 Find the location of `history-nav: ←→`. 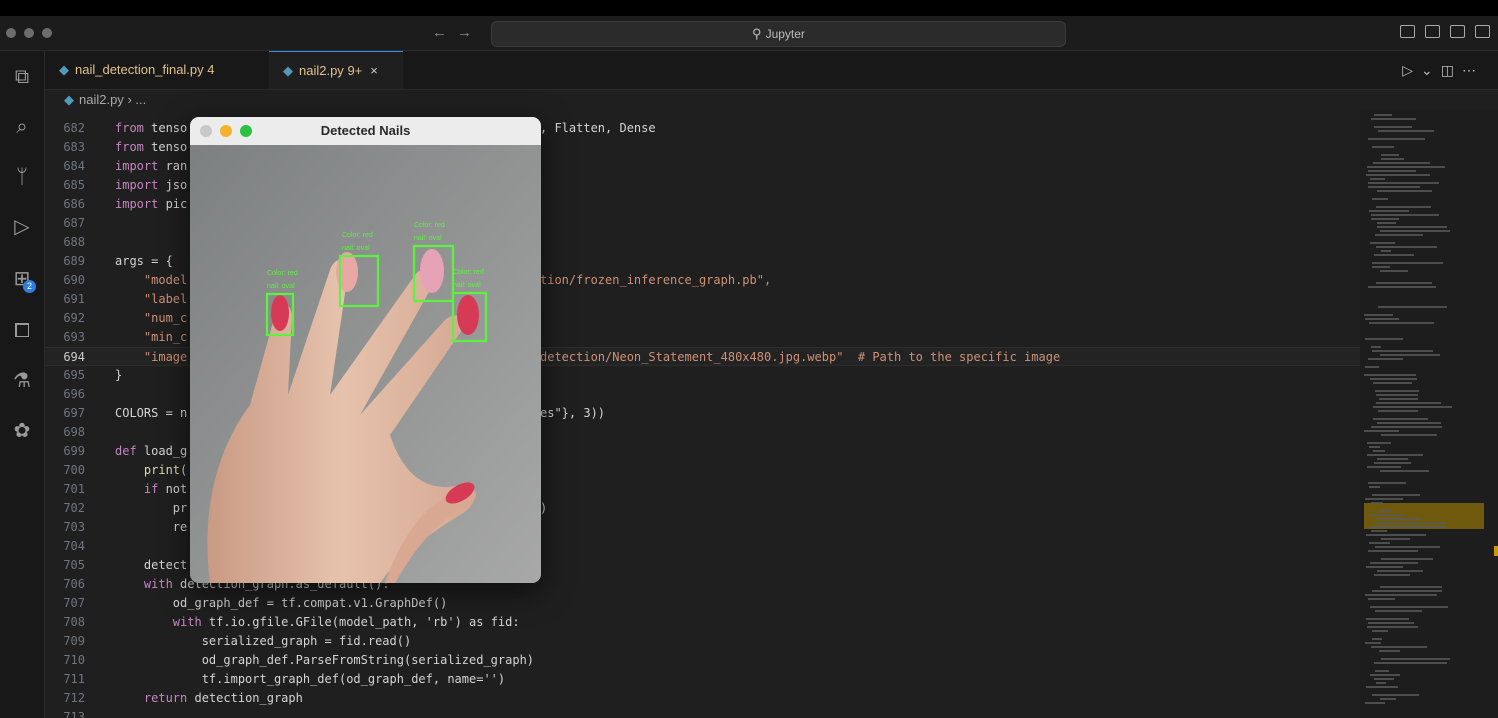

history-nav: ←→ is located at coordinates (457, 32).